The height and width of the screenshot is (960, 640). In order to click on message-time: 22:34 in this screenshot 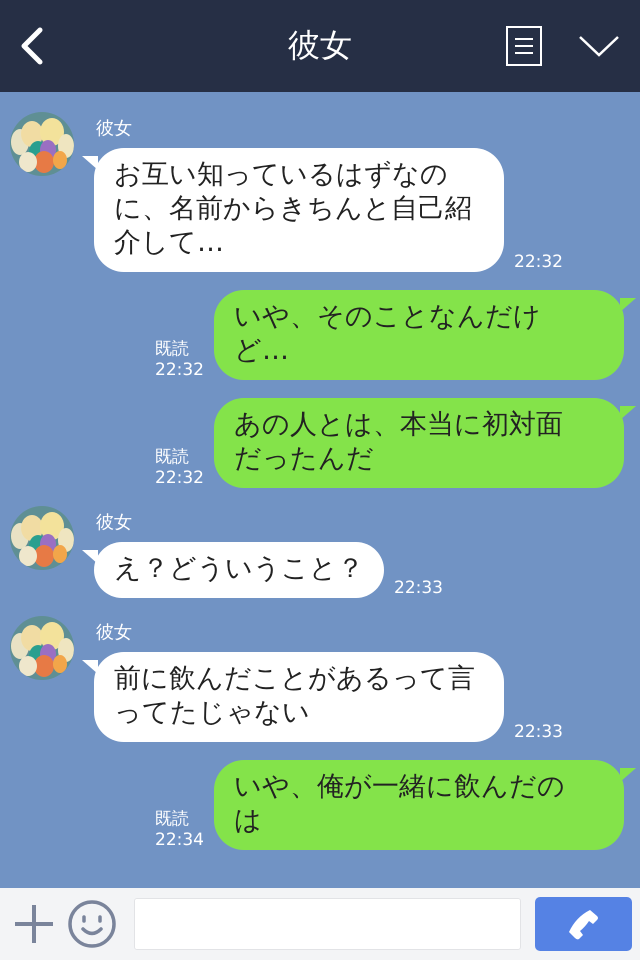, I will do `click(179, 840)`.